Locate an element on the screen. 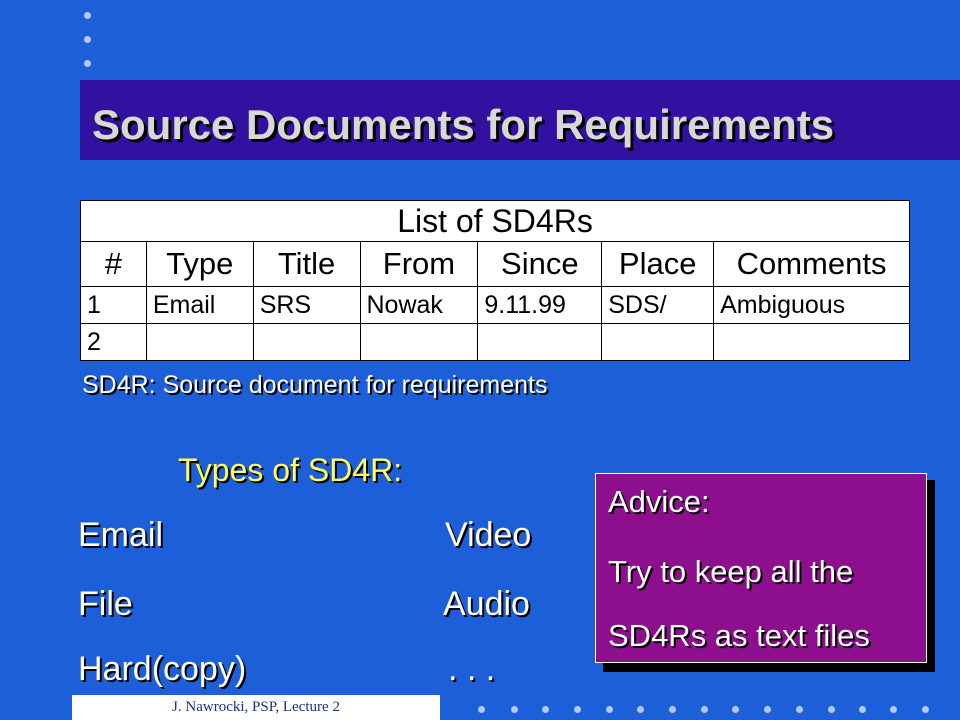  type-item: Video is located at coordinates (488, 535).